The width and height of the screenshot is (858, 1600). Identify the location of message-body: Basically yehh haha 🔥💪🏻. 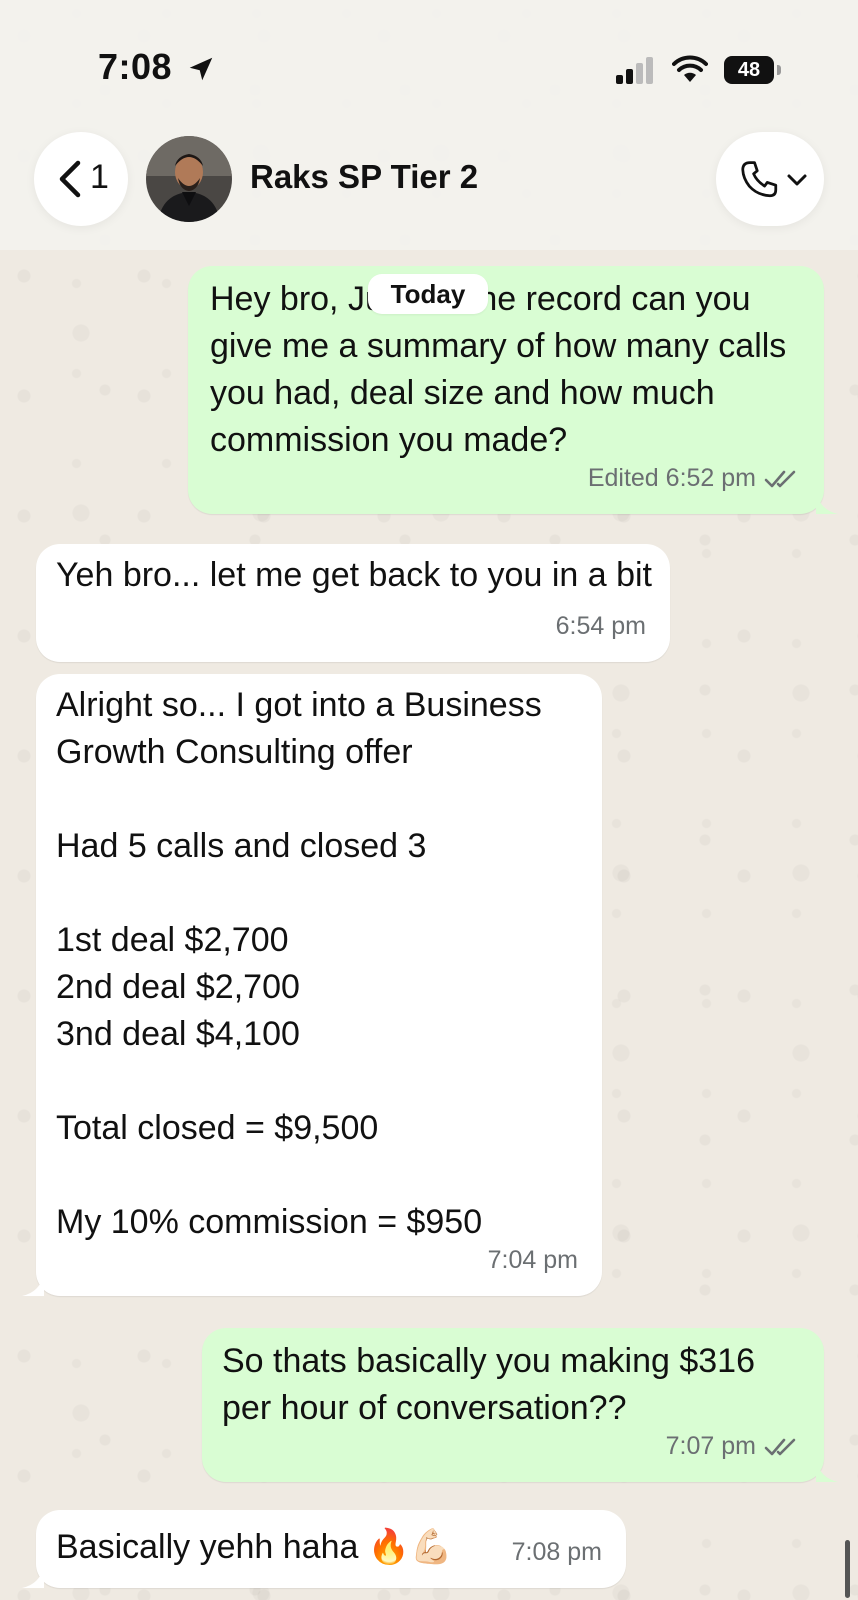
(254, 1547).